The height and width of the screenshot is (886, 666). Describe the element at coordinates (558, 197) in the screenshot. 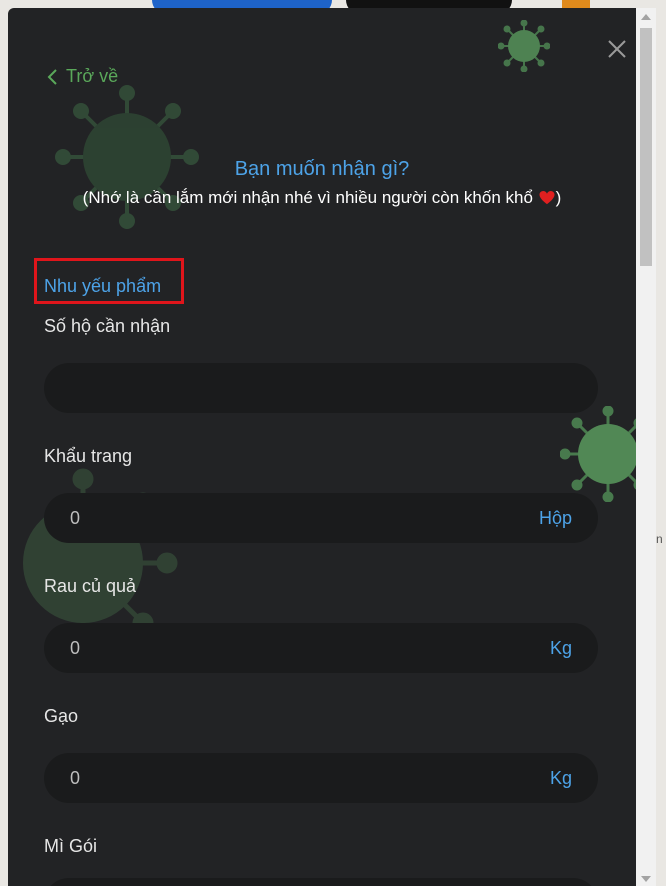

I see `subtitle-end: )` at that location.